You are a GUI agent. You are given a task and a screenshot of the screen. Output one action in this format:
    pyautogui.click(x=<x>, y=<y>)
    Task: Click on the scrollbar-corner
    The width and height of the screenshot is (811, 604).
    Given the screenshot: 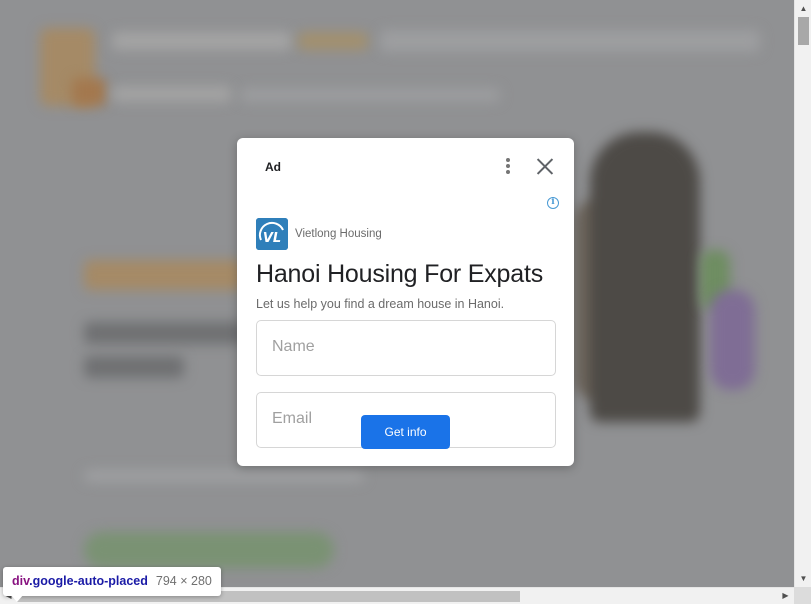 What is the action you would take?
    pyautogui.click(x=802, y=595)
    